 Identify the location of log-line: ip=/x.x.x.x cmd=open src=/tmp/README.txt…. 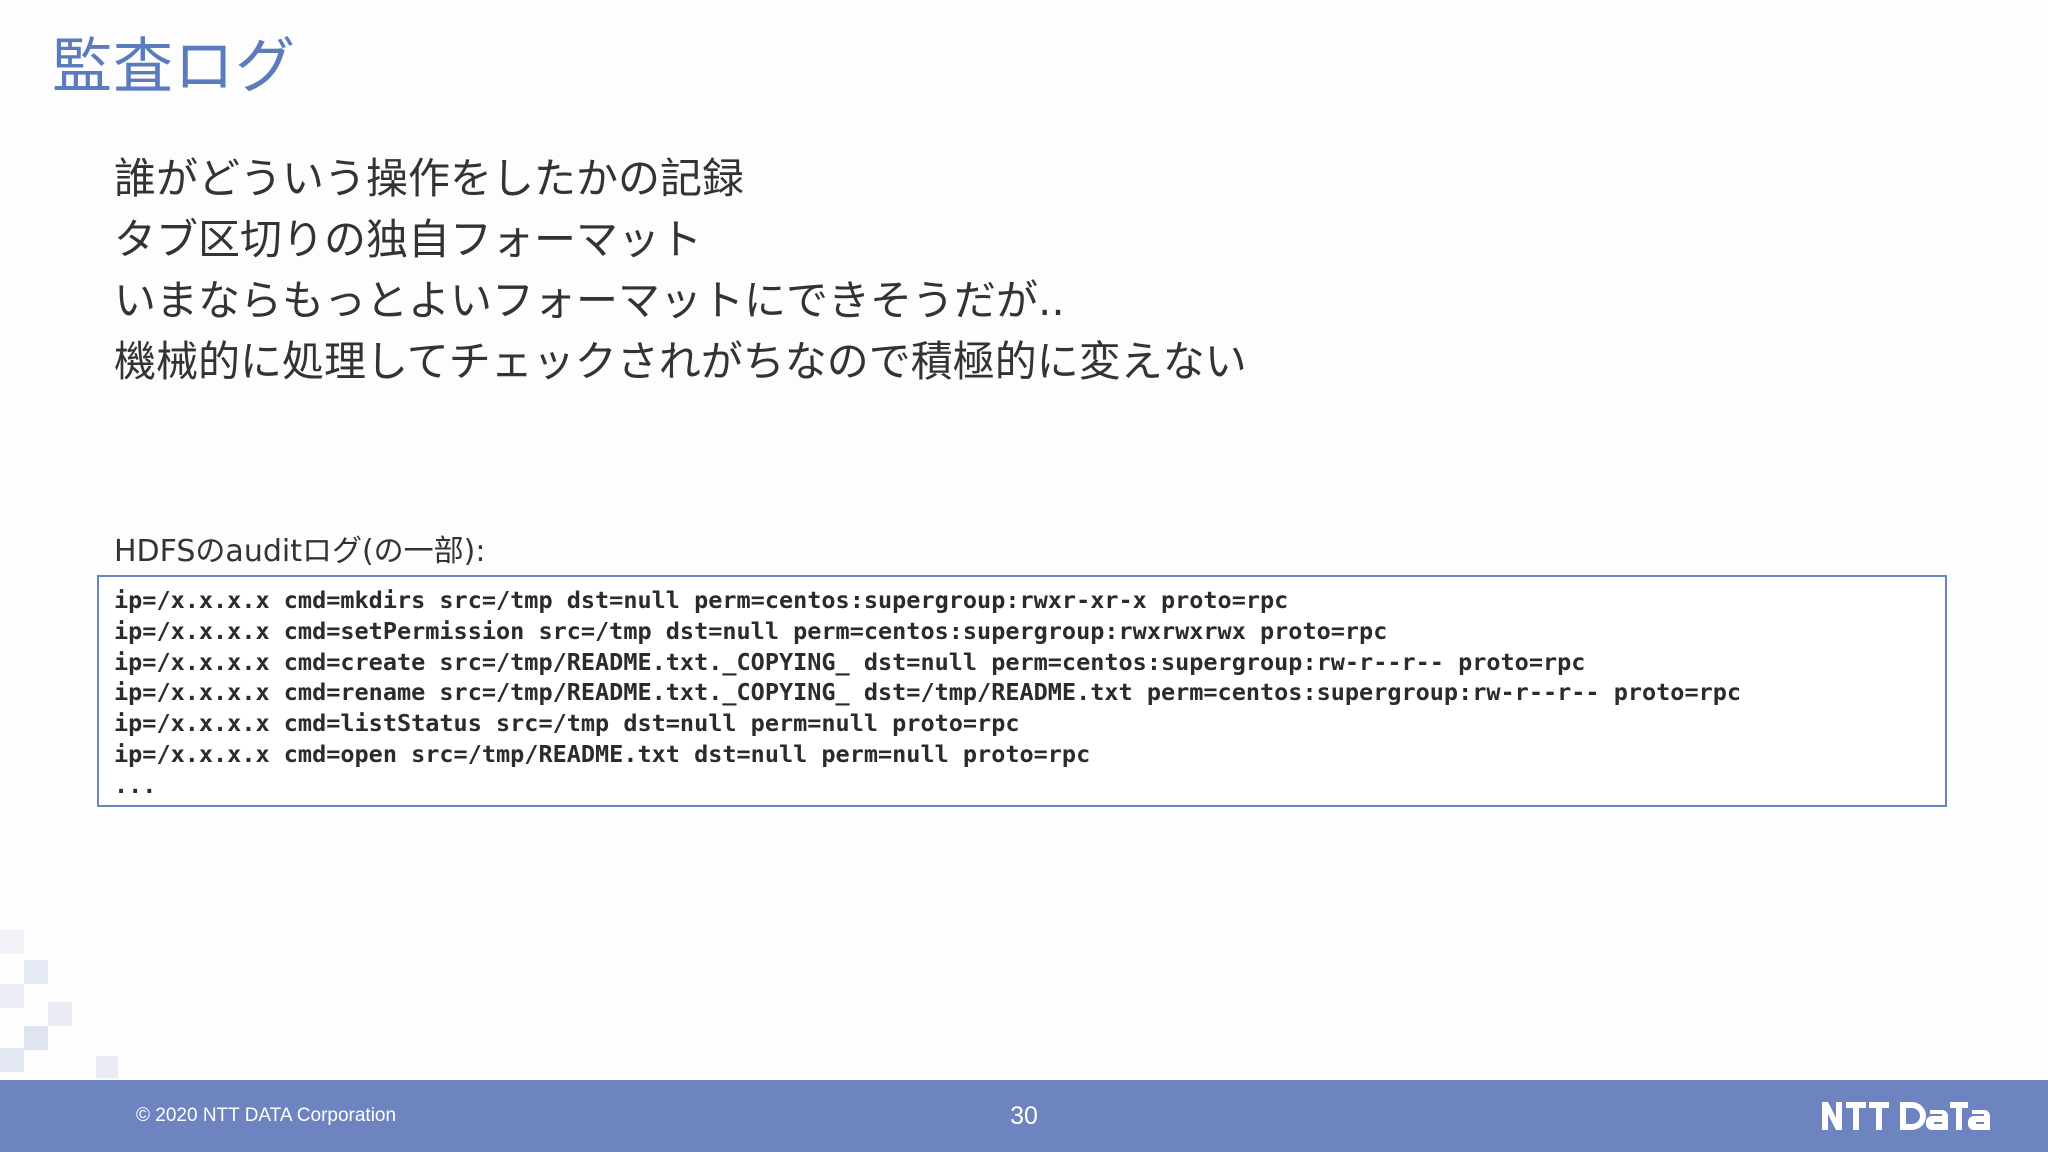
(602, 753).